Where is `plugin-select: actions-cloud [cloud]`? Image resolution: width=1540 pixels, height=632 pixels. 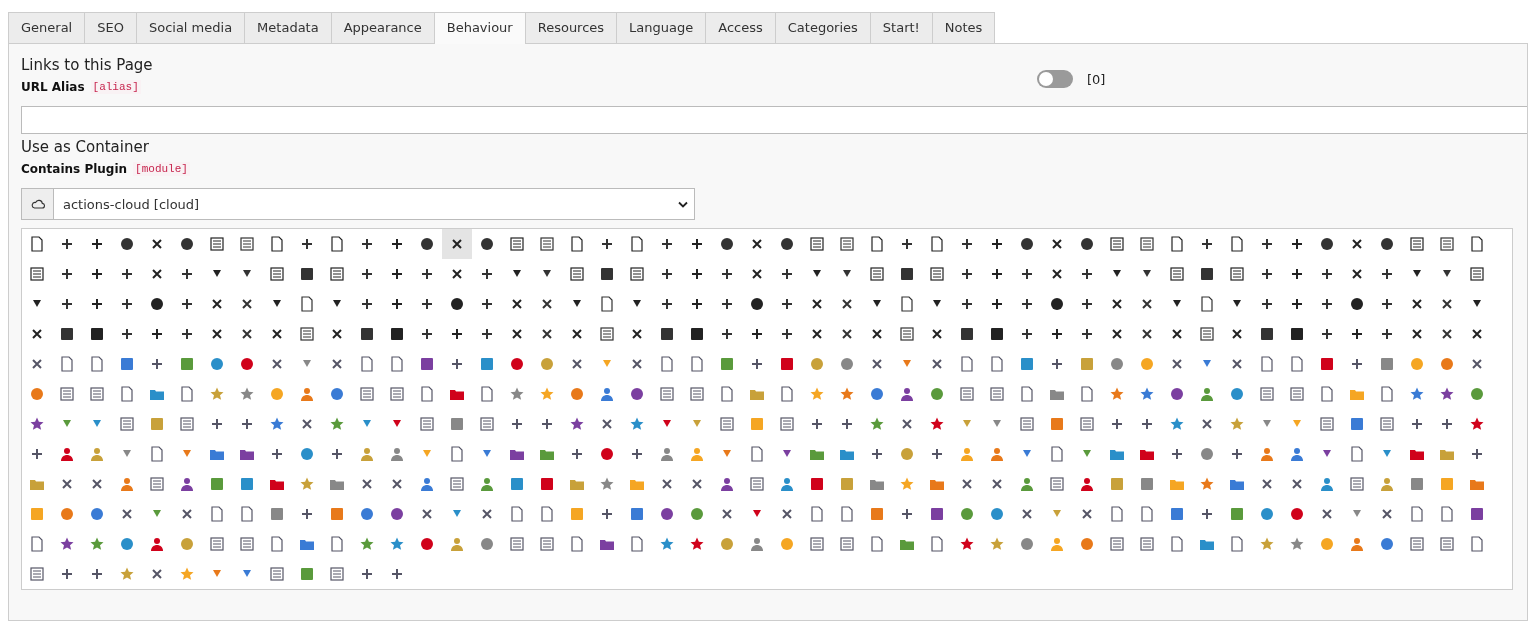
plugin-select: actions-cloud [cloud] is located at coordinates (374, 204).